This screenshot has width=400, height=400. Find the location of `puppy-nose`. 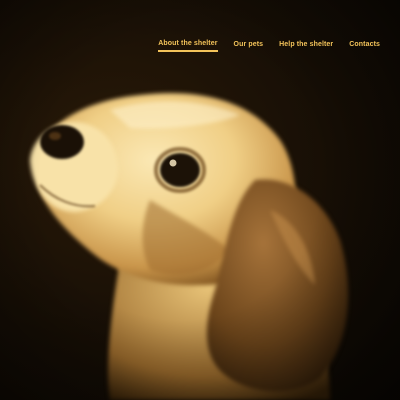

puppy-nose is located at coordinates (62, 142).